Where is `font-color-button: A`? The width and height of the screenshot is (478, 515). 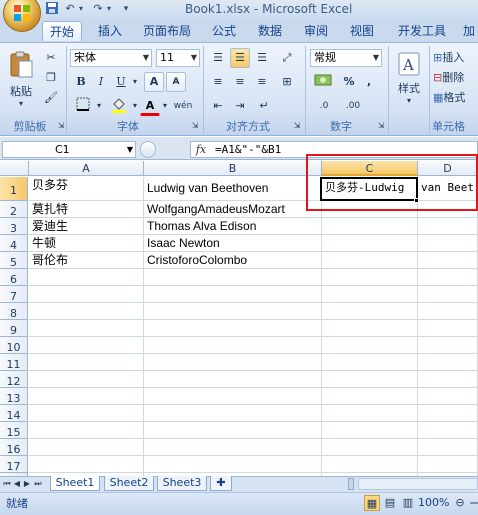 font-color-button: A is located at coordinates (150, 106).